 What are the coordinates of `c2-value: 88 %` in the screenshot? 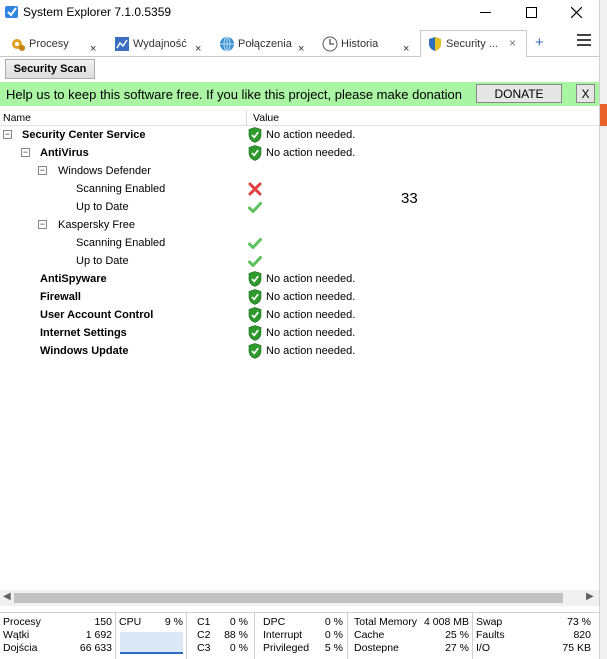 It's located at (236, 635).